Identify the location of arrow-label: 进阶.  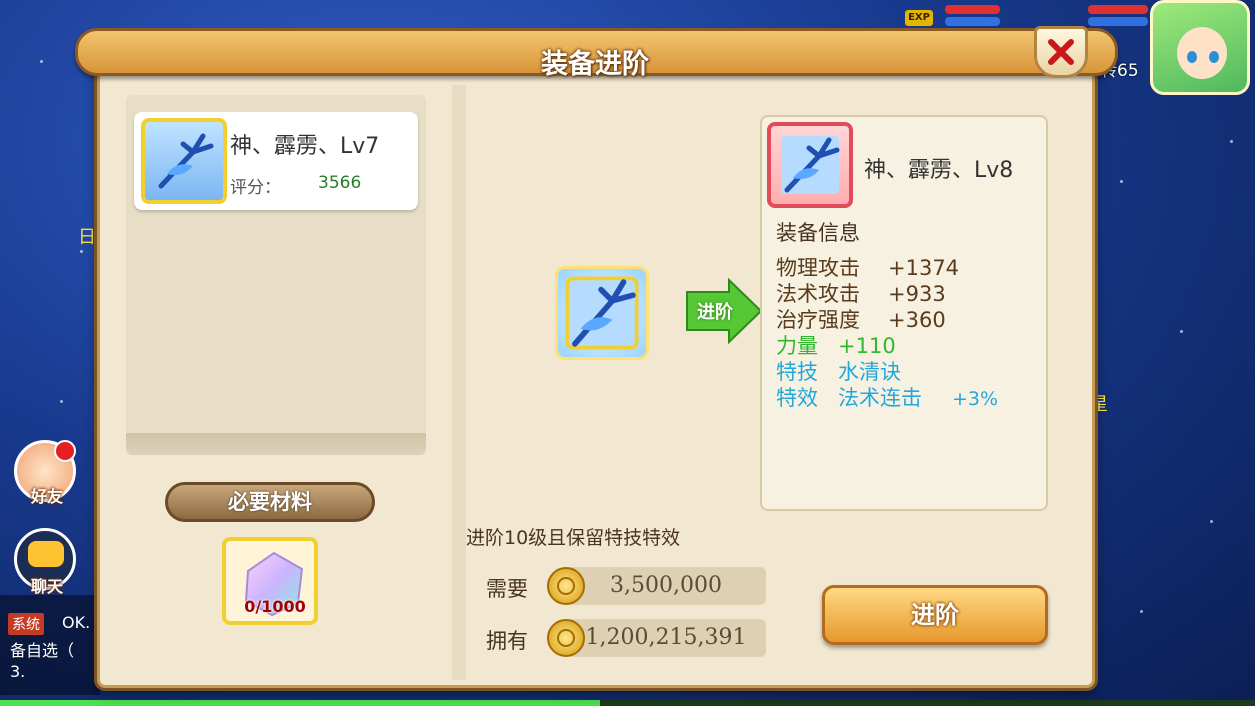
(715, 312).